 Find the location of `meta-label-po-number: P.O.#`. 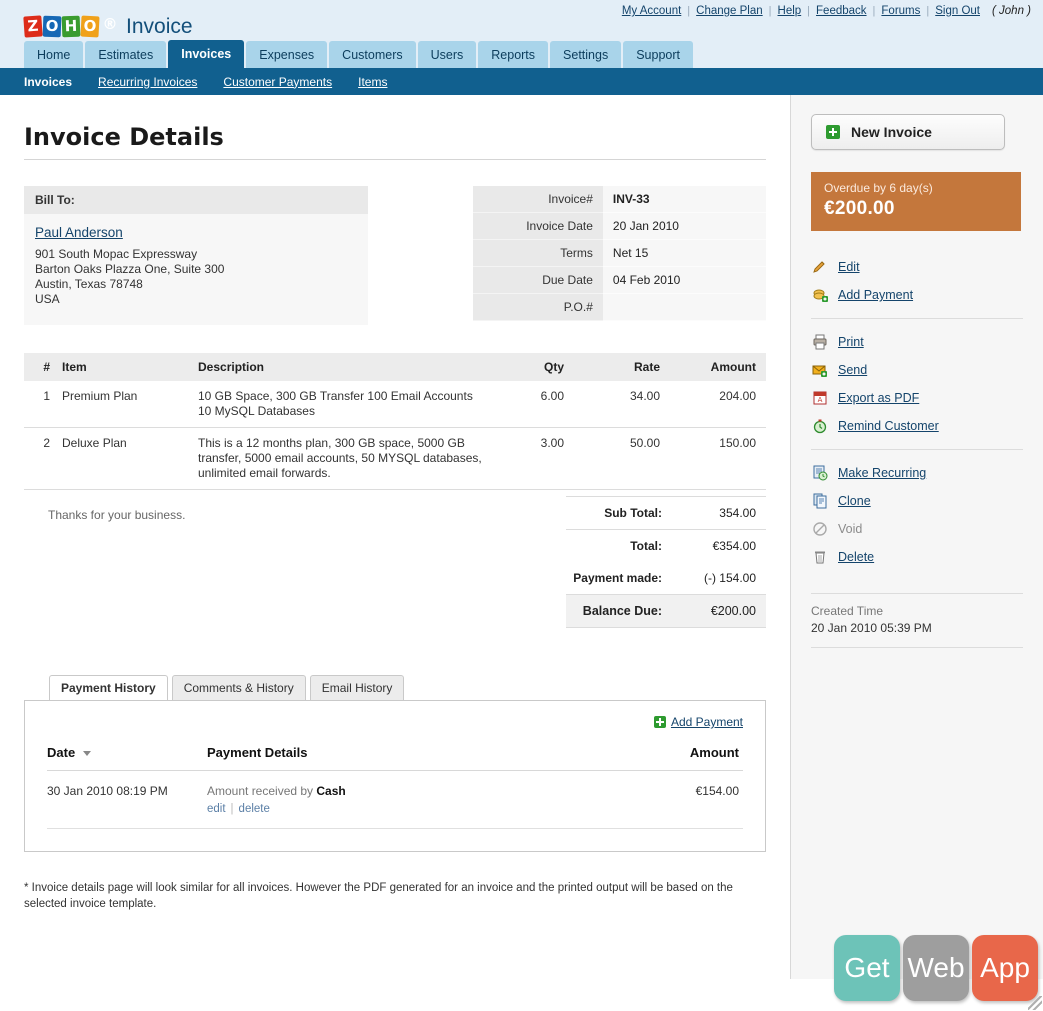

meta-label-po-number: P.O.# is located at coordinates (537, 307).